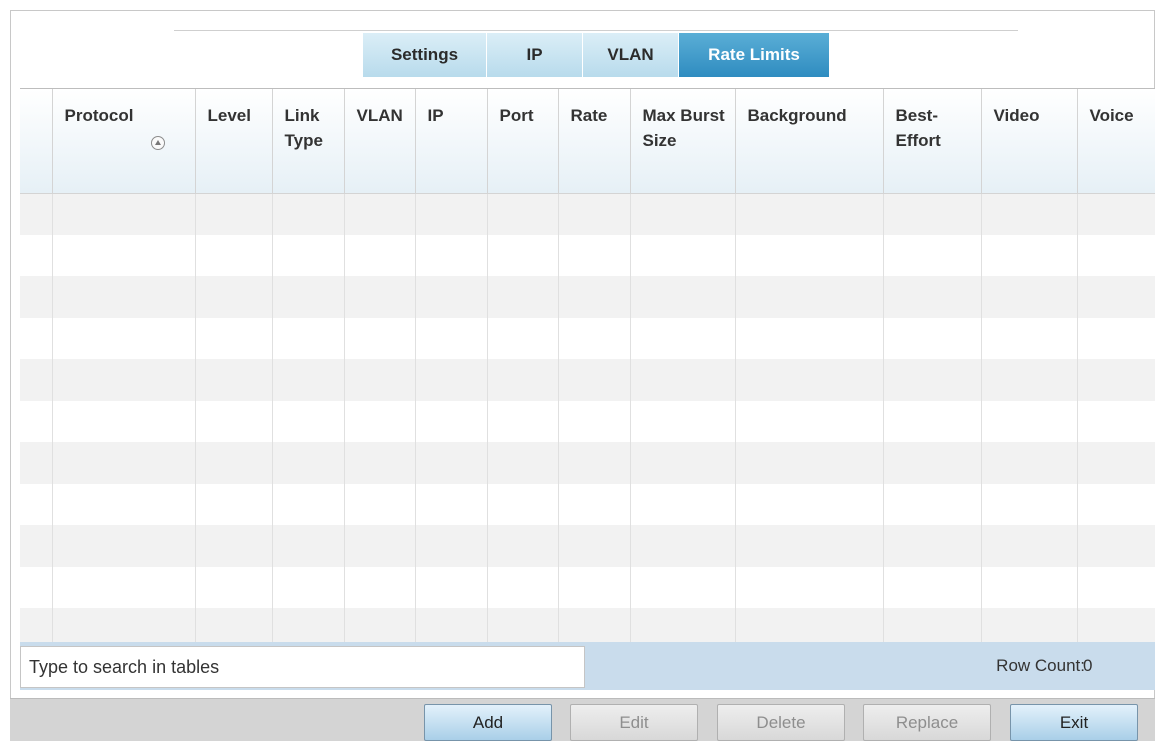 The width and height of the screenshot is (1165, 741). What do you see at coordinates (36, 141) in the screenshot?
I see `row-selector-header` at bounding box center [36, 141].